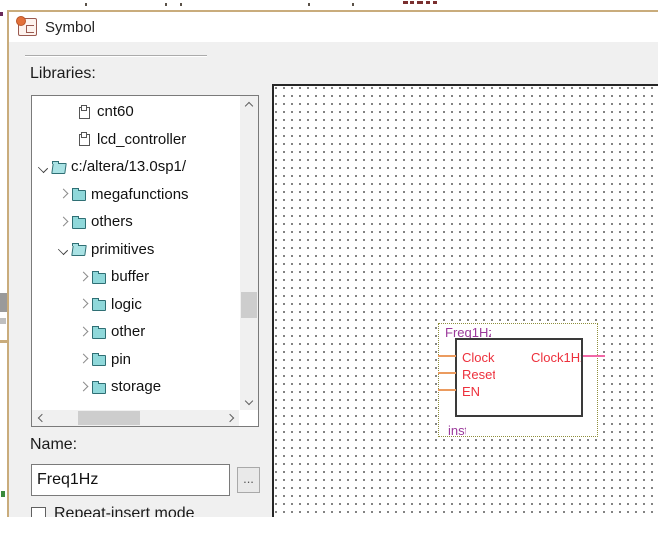 This screenshot has width=658, height=546. Describe the element at coordinates (126, 304) in the screenshot. I see `tree-item-label: logic` at that location.